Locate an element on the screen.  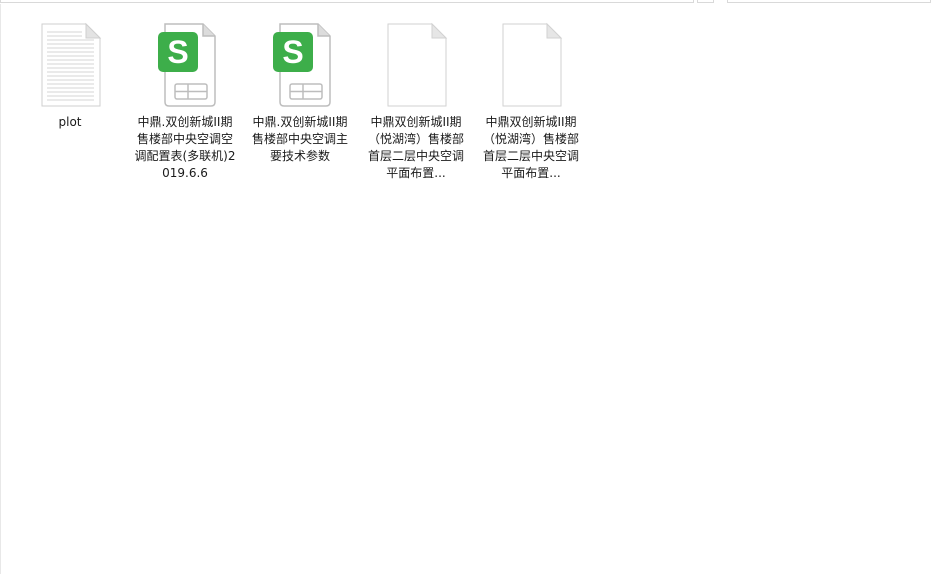
file-name-label: 中鼎.双创新城II期售楼部中央空调空调配置表(多联机)2019.6.6 is located at coordinates (185, 147).